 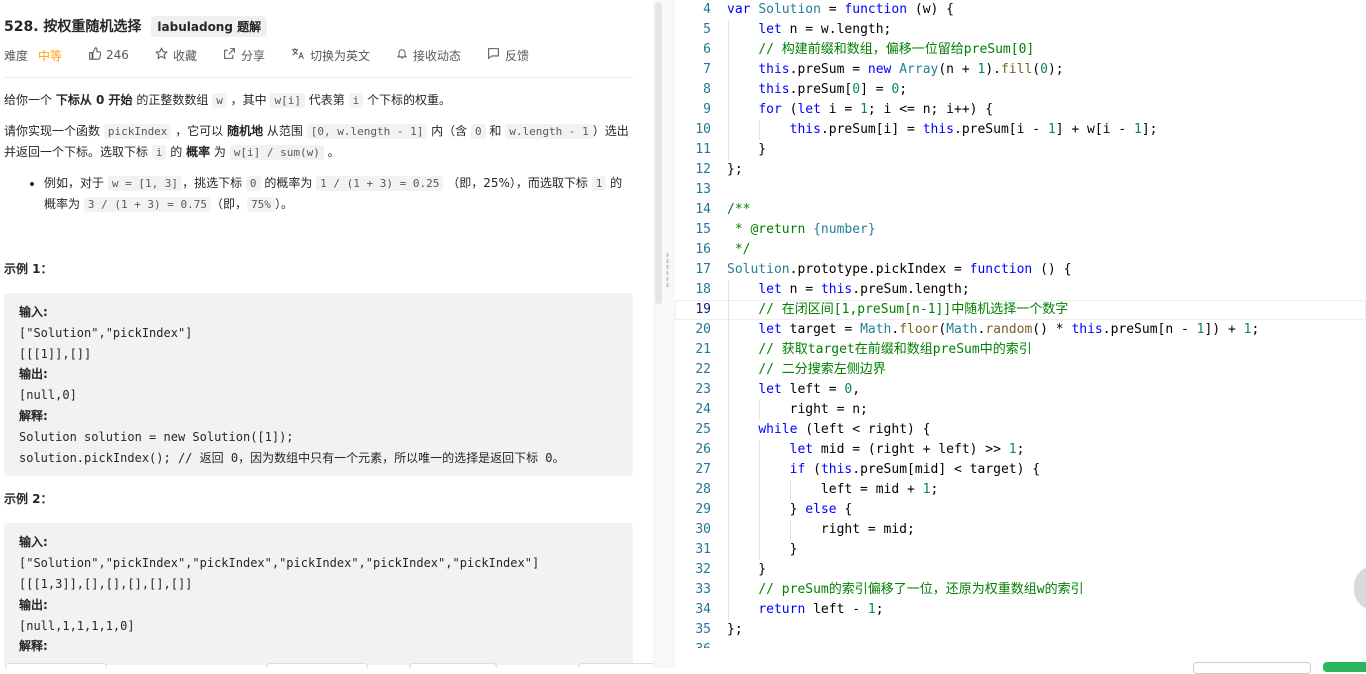 I want to click on code-line: 30 right = mid;, so click(x=1020, y=530).